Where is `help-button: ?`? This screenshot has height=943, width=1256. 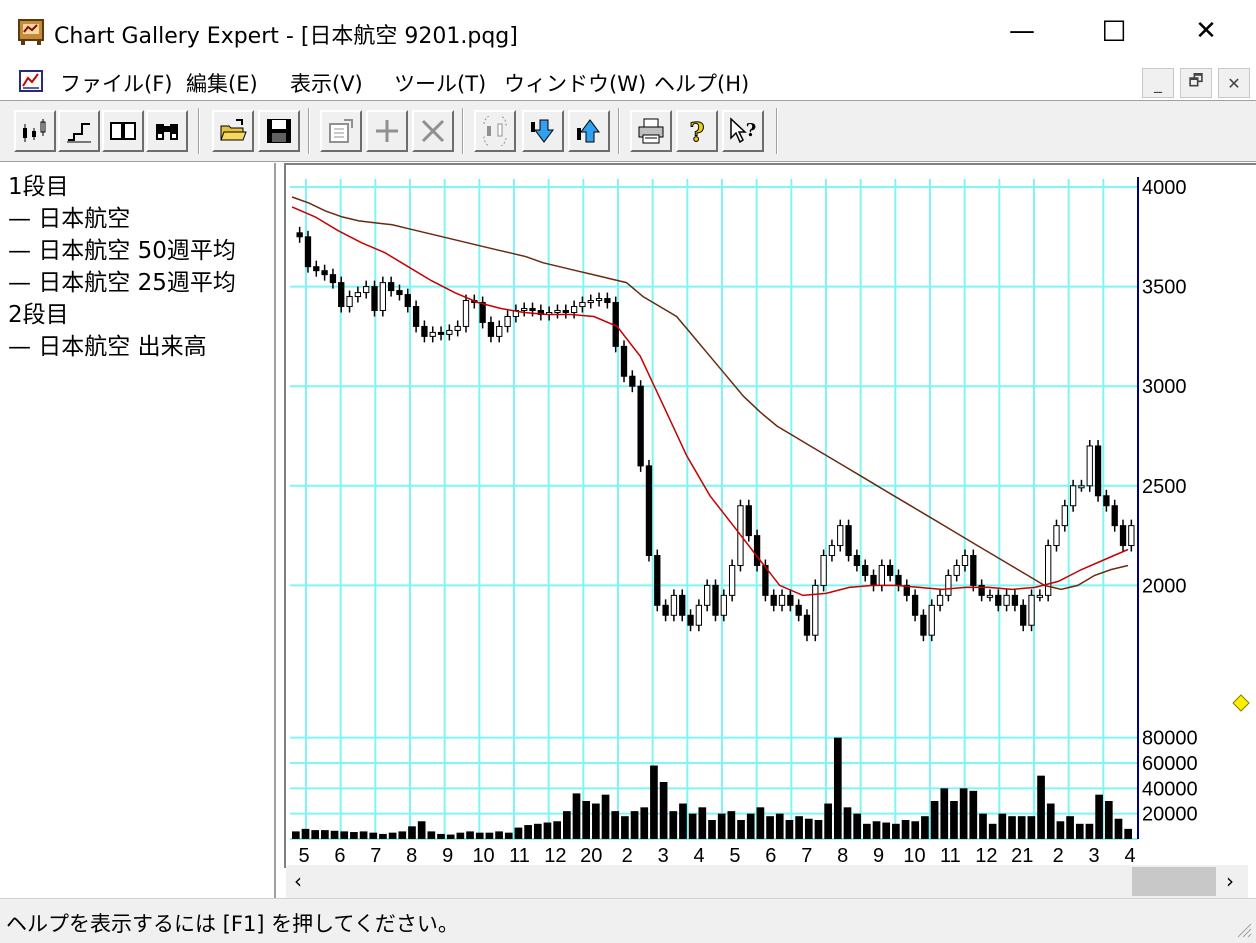
help-button: ? is located at coordinates (697, 131).